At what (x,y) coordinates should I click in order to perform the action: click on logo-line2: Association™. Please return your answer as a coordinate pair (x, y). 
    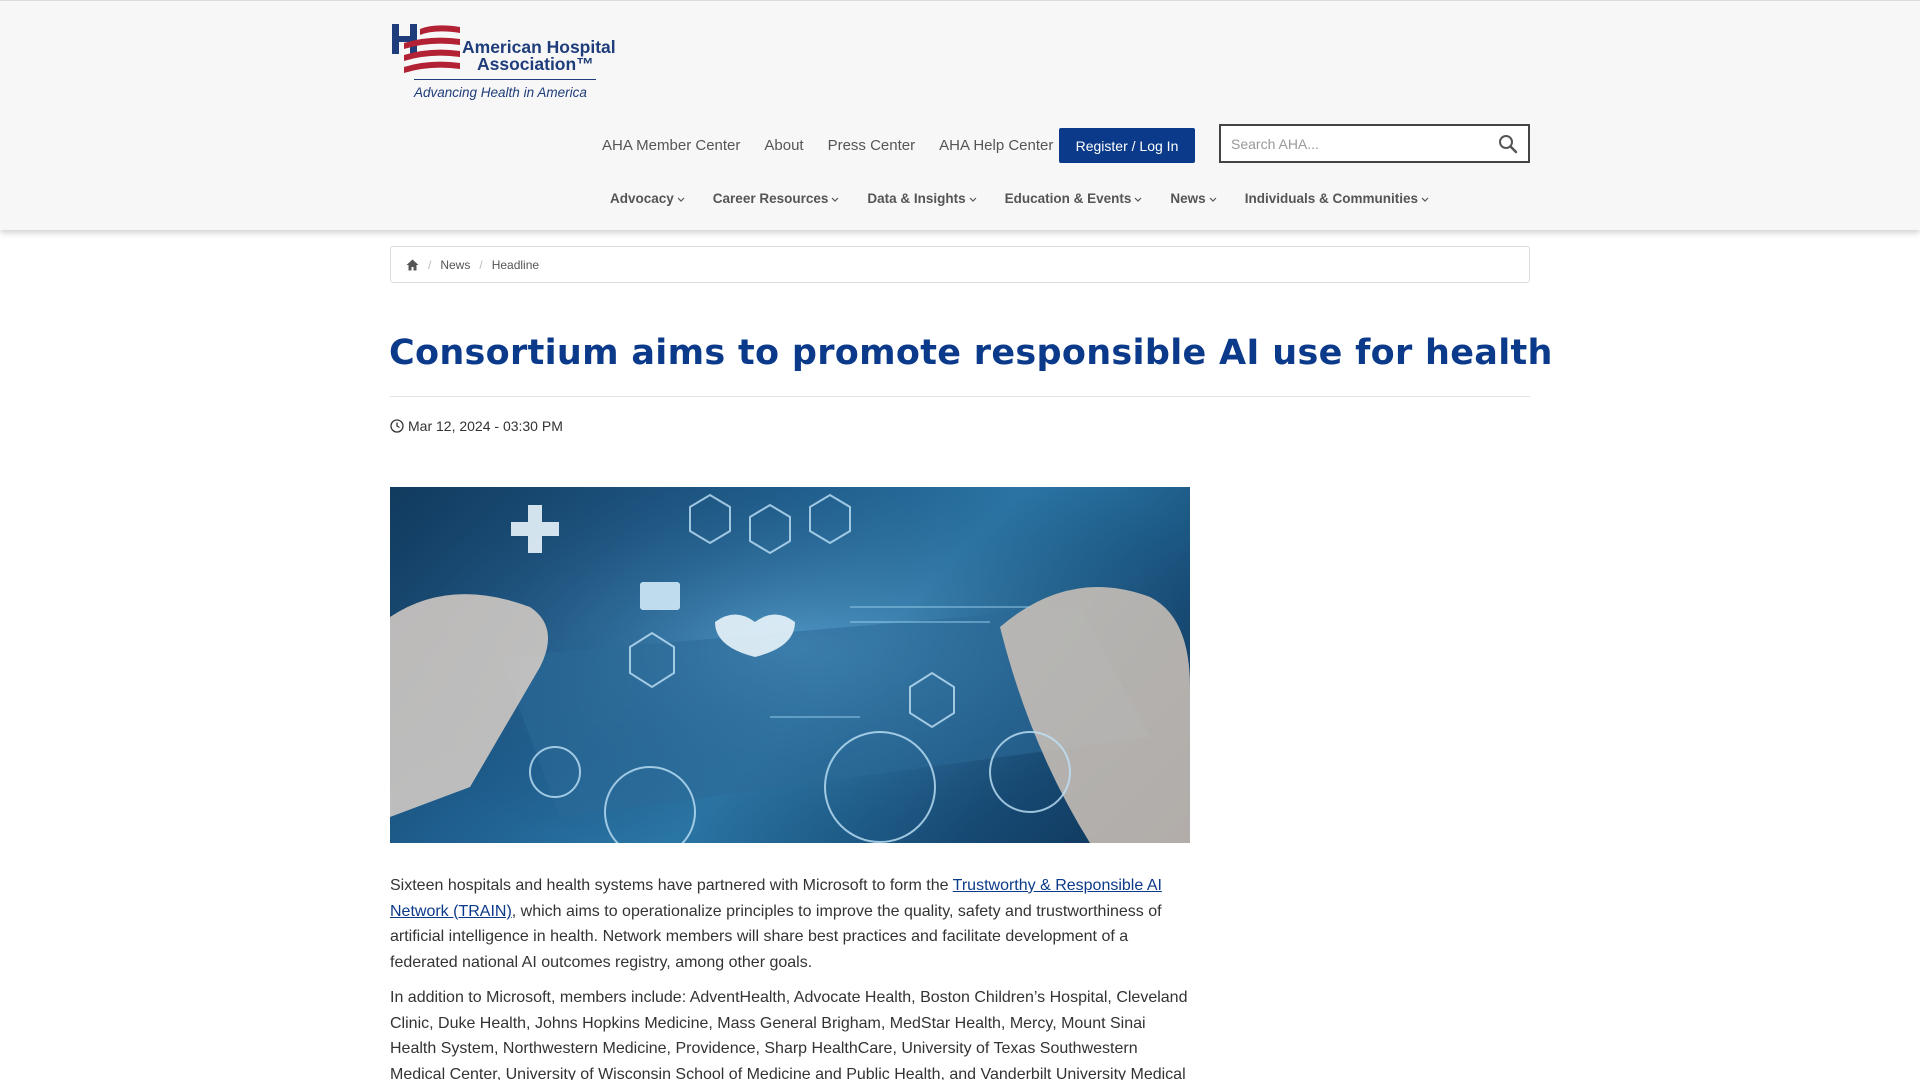
    Looking at the image, I should click on (535, 64).